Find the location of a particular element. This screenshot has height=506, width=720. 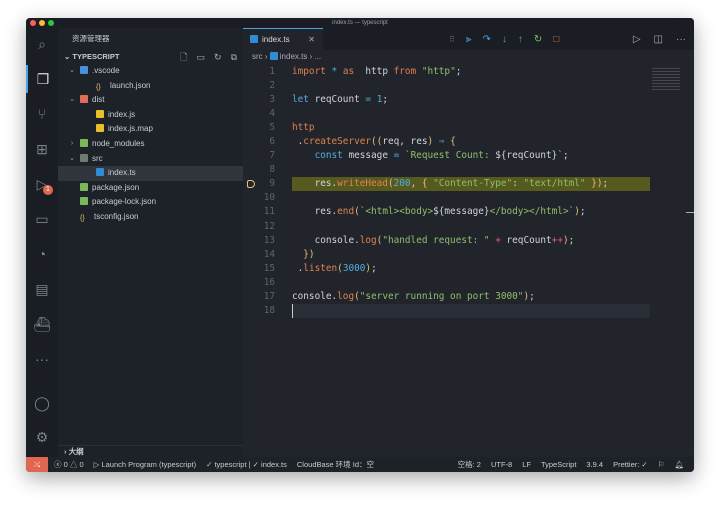

files-icon: ❐ is located at coordinates (42, 79).